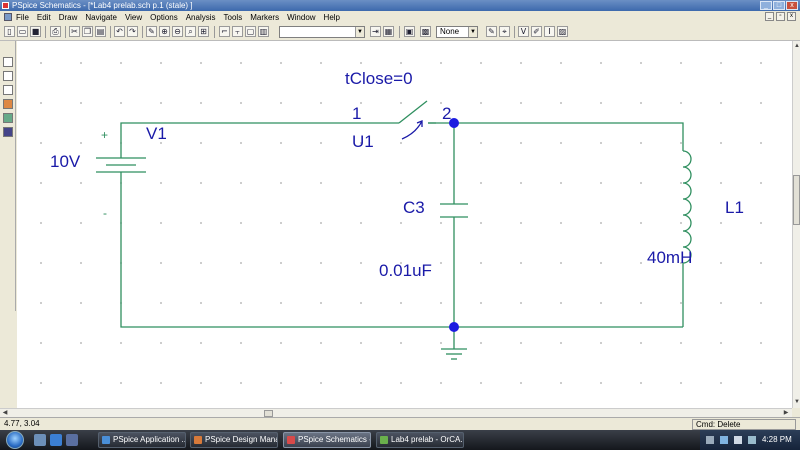 This screenshot has height=450, width=800. I want to click on probe-icon: ✎, so click(491, 31).